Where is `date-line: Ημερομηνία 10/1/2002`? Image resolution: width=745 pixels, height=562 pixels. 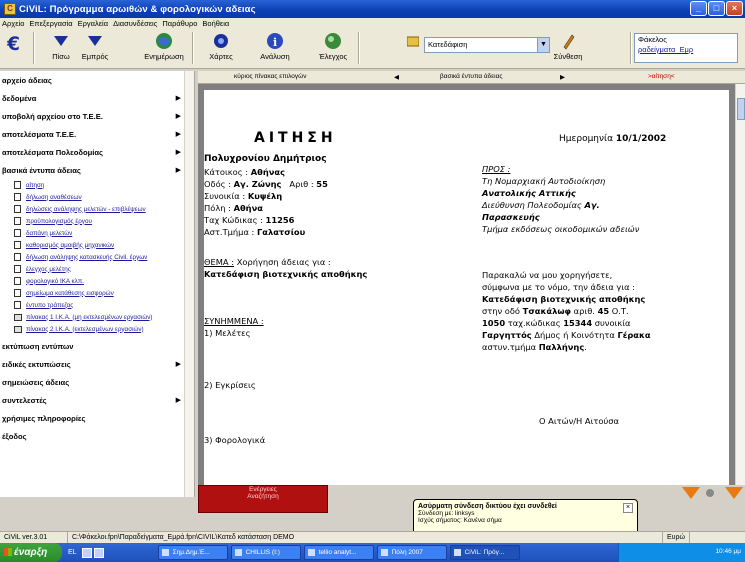
date-line: Ημερομηνία 10/1/2002 is located at coordinates (613, 139).